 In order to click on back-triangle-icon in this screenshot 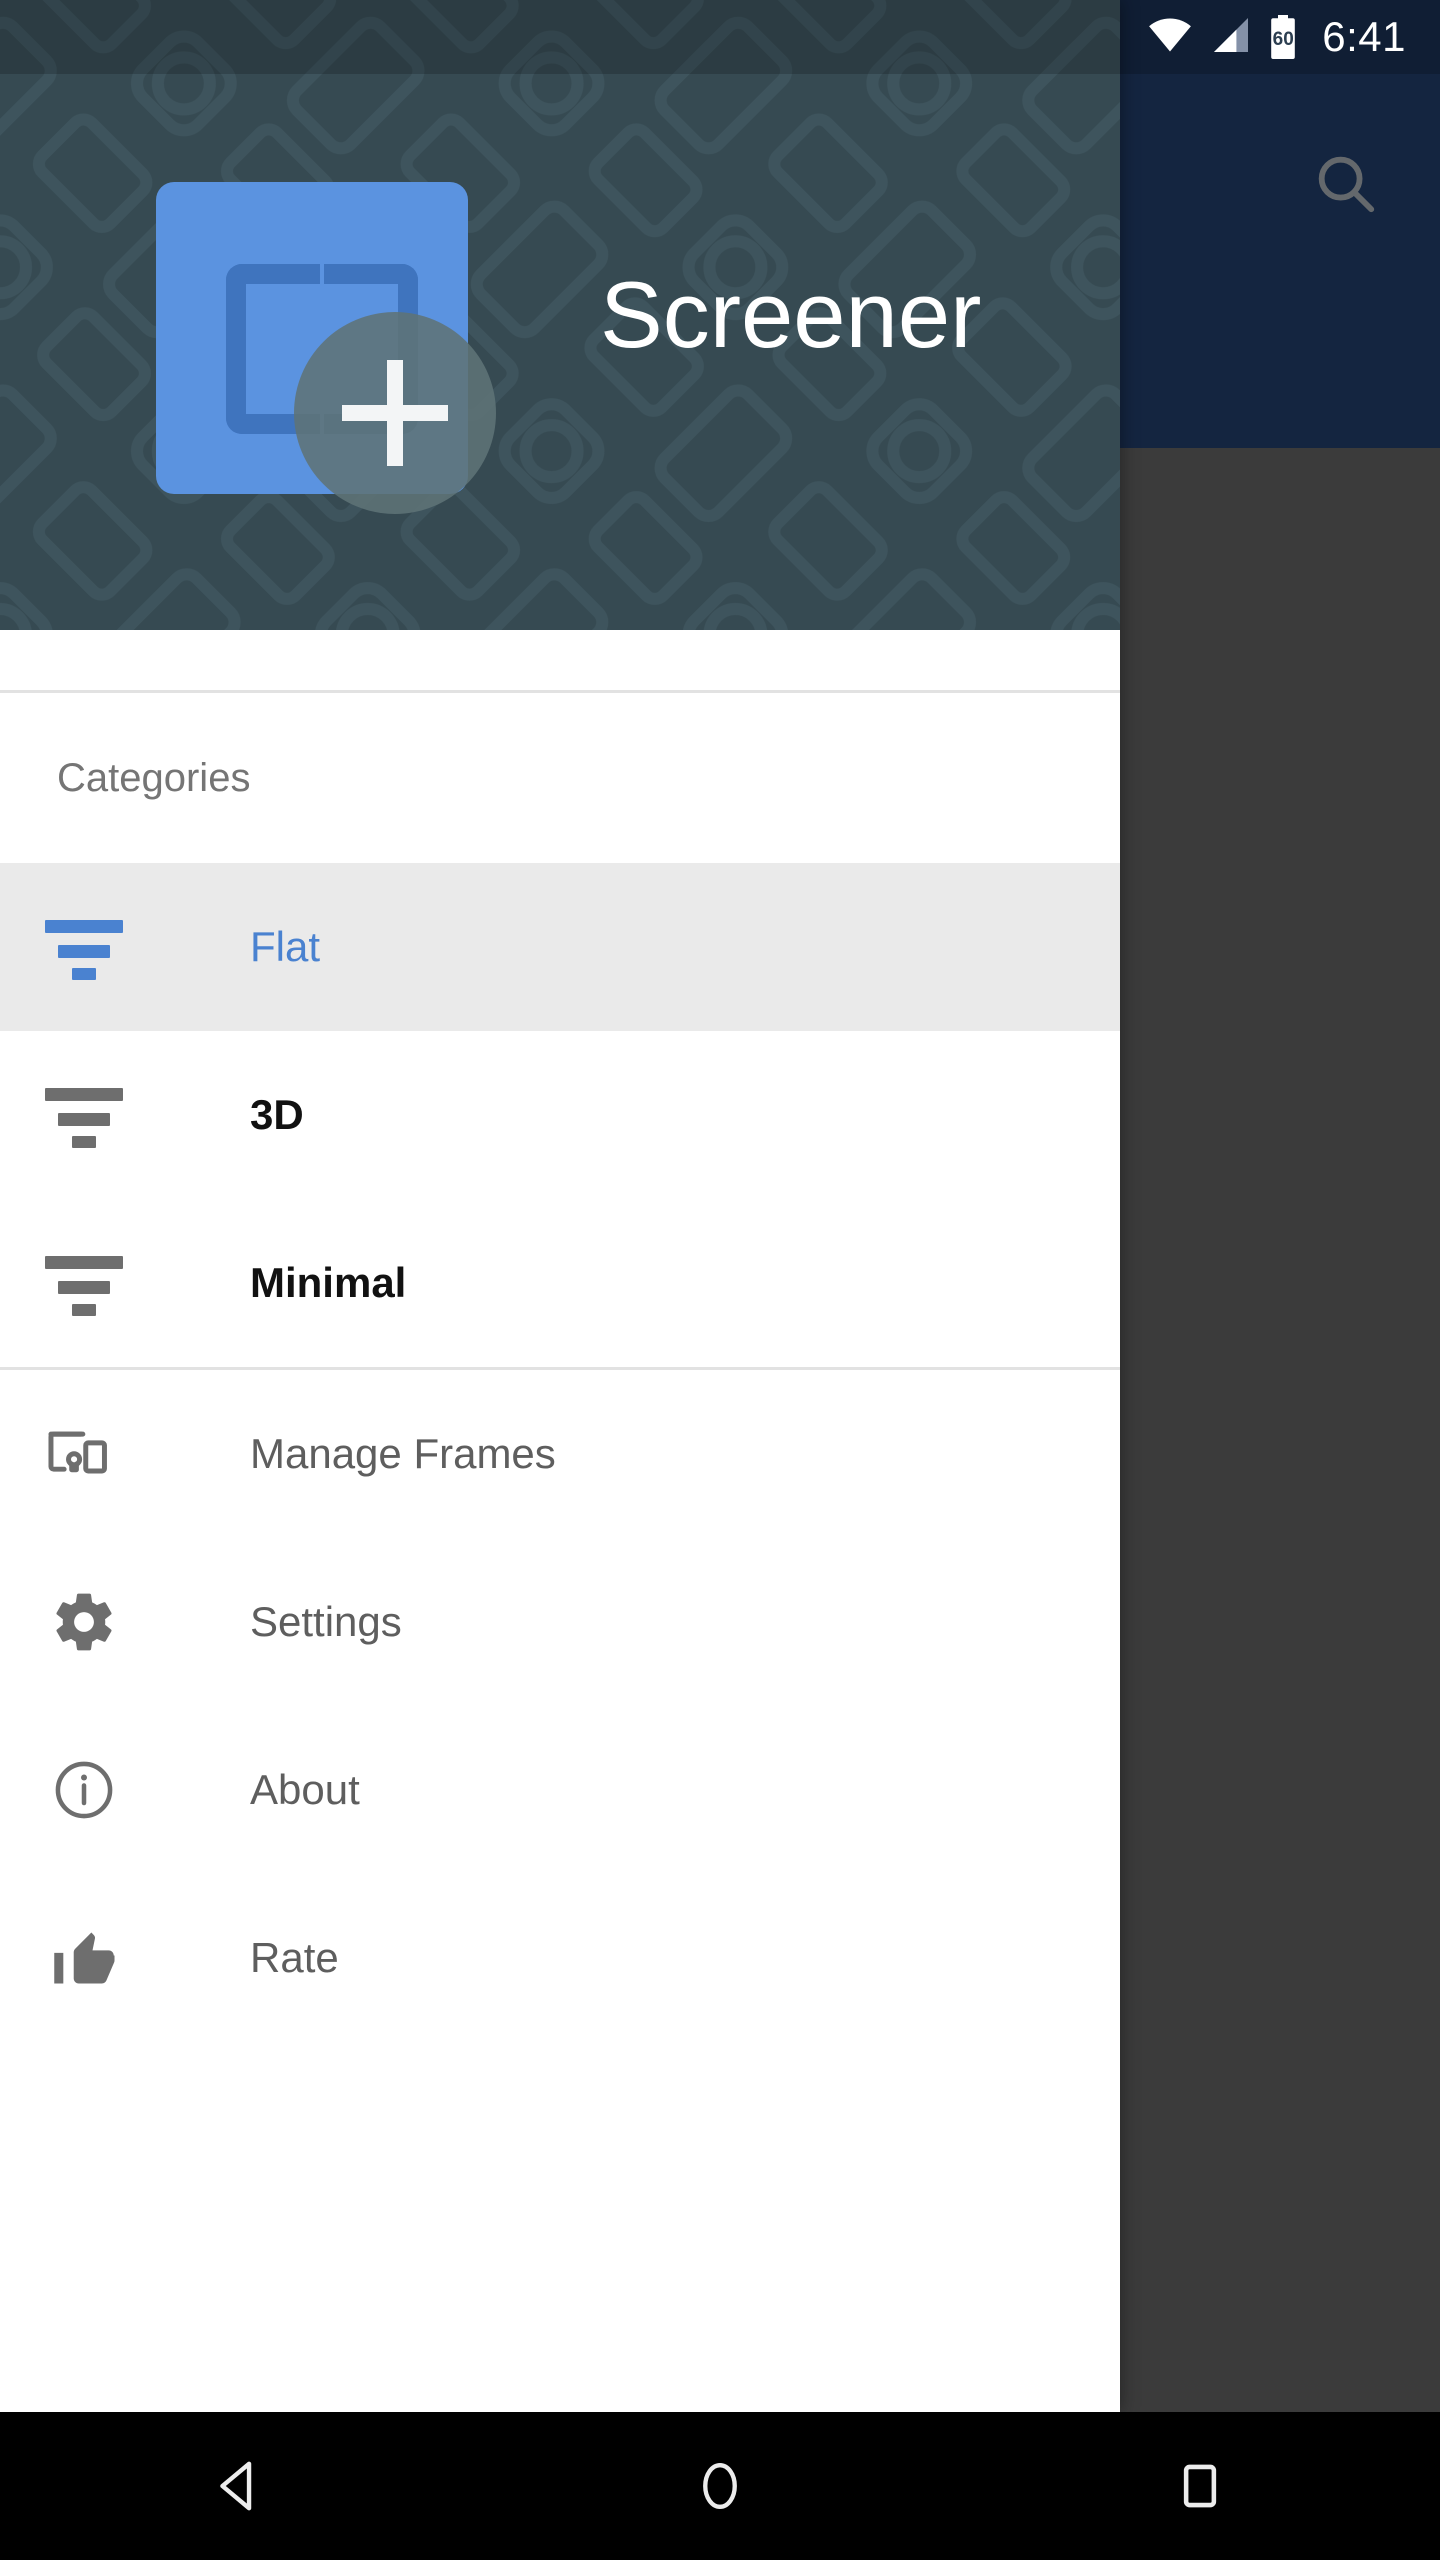, I will do `click(240, 2486)`.